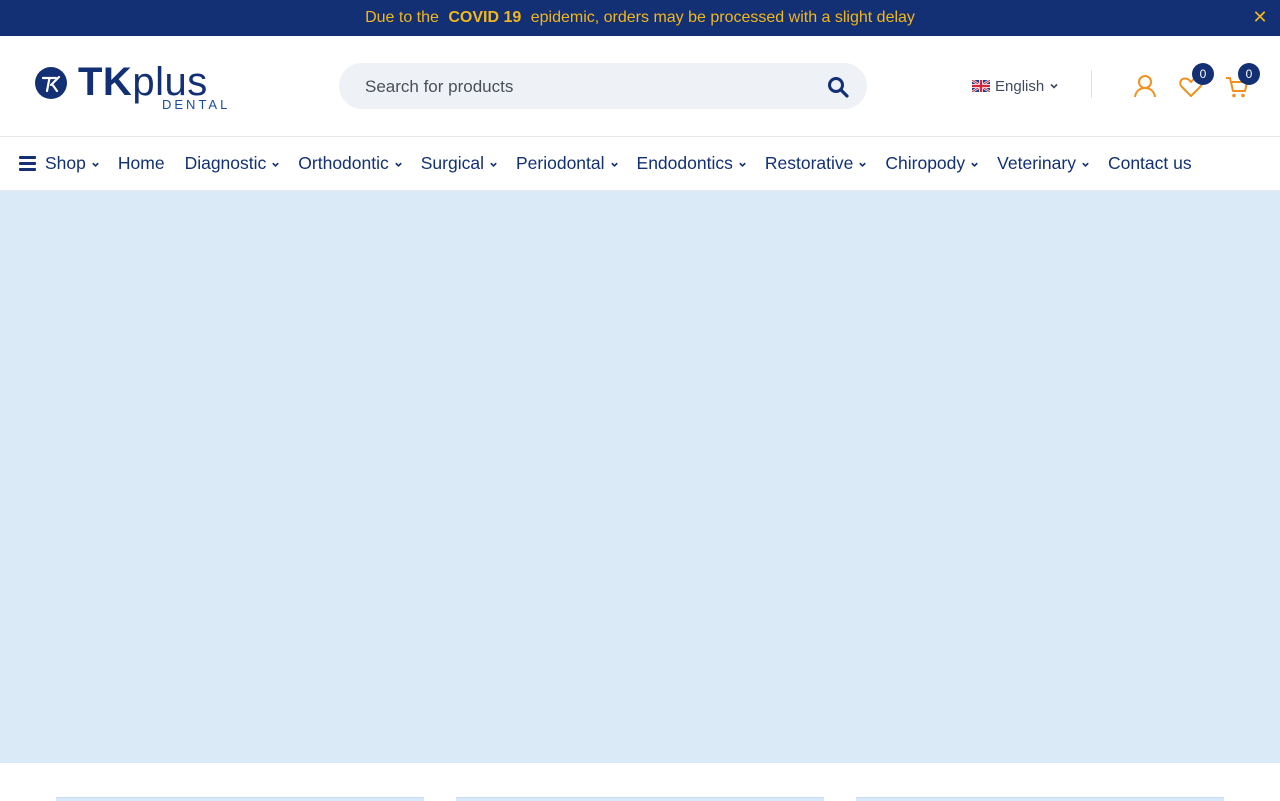 Image resolution: width=1280 pixels, height=801 pixels. I want to click on nav-label: Surgical, so click(452, 163).